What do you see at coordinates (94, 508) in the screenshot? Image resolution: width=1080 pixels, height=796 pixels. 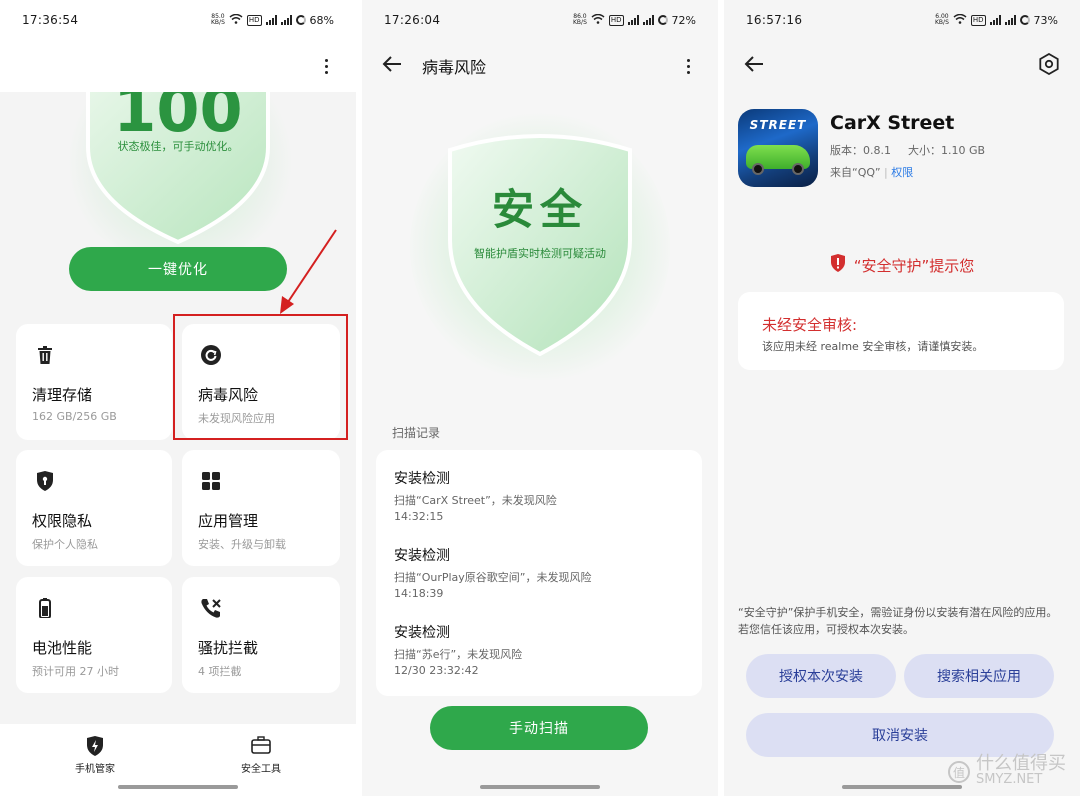 I see `card-permission-privacy: 权限隐私 保护个人隐私` at bounding box center [94, 508].